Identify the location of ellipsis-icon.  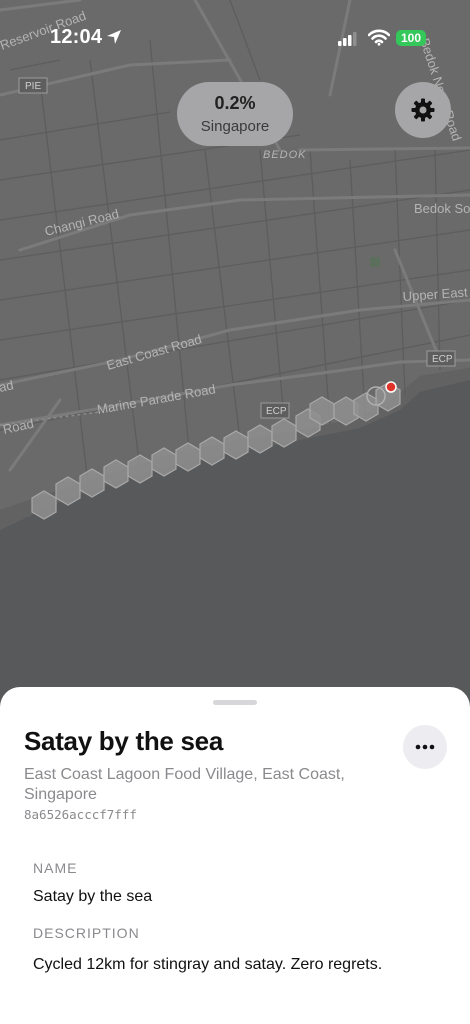
(425, 747).